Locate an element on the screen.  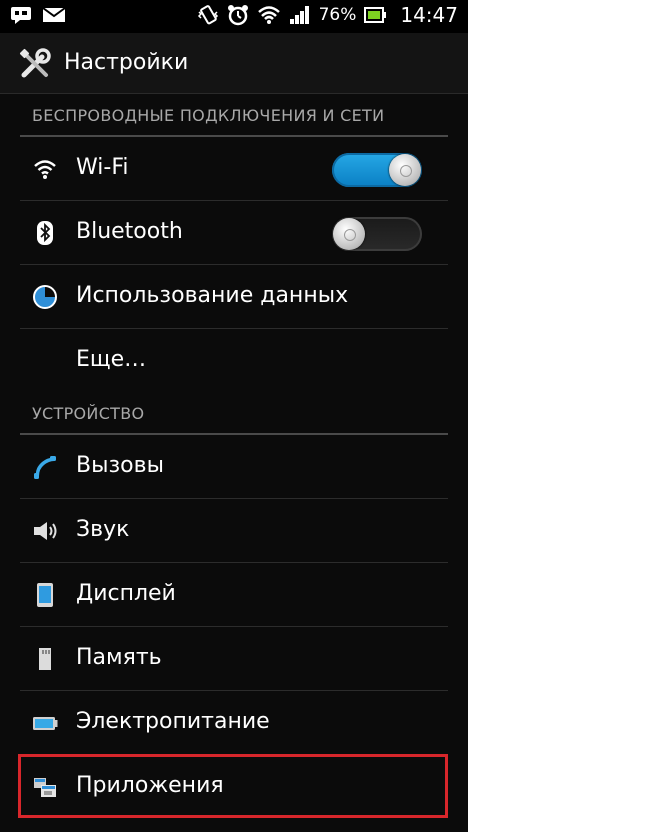
display-icon is located at coordinates (45, 595).